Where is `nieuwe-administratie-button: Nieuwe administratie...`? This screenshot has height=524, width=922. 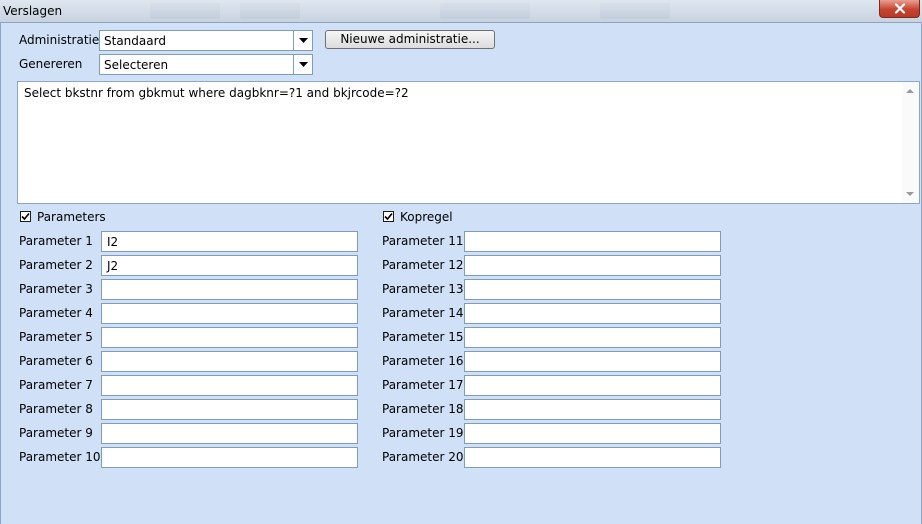
nieuwe-administratie-button: Nieuwe administratie... is located at coordinates (410, 39).